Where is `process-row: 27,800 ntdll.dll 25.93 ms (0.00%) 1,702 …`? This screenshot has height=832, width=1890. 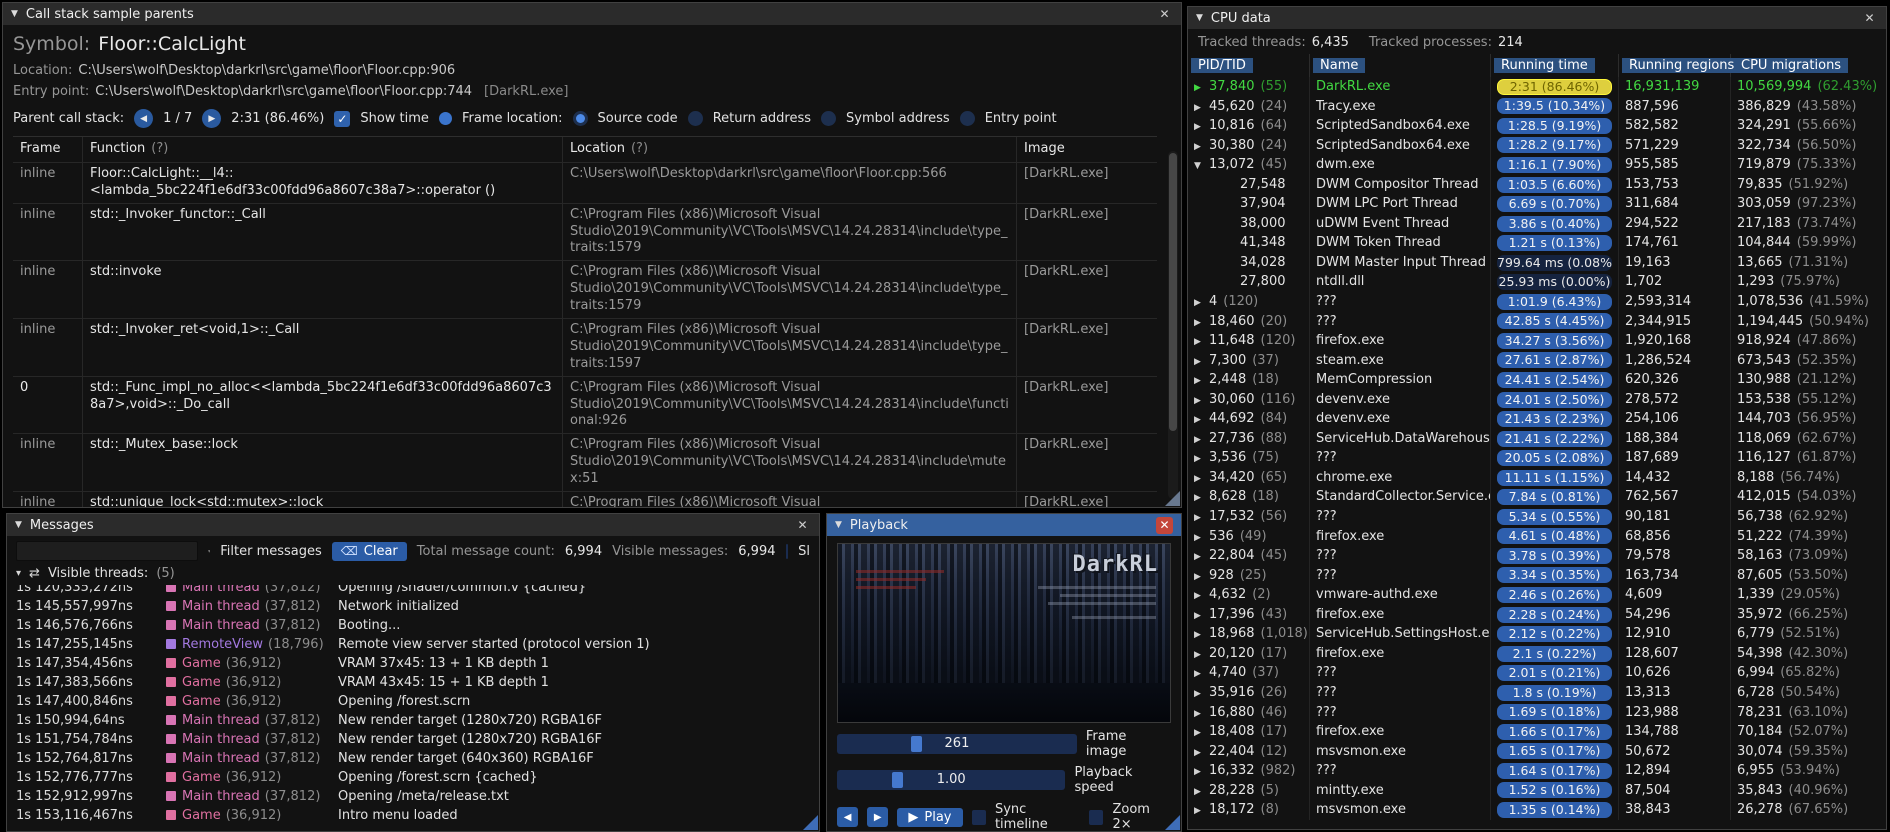
process-row: 27,800 ntdll.dll 25.93 ms (0.00%) 1,702 … is located at coordinates (1537, 282).